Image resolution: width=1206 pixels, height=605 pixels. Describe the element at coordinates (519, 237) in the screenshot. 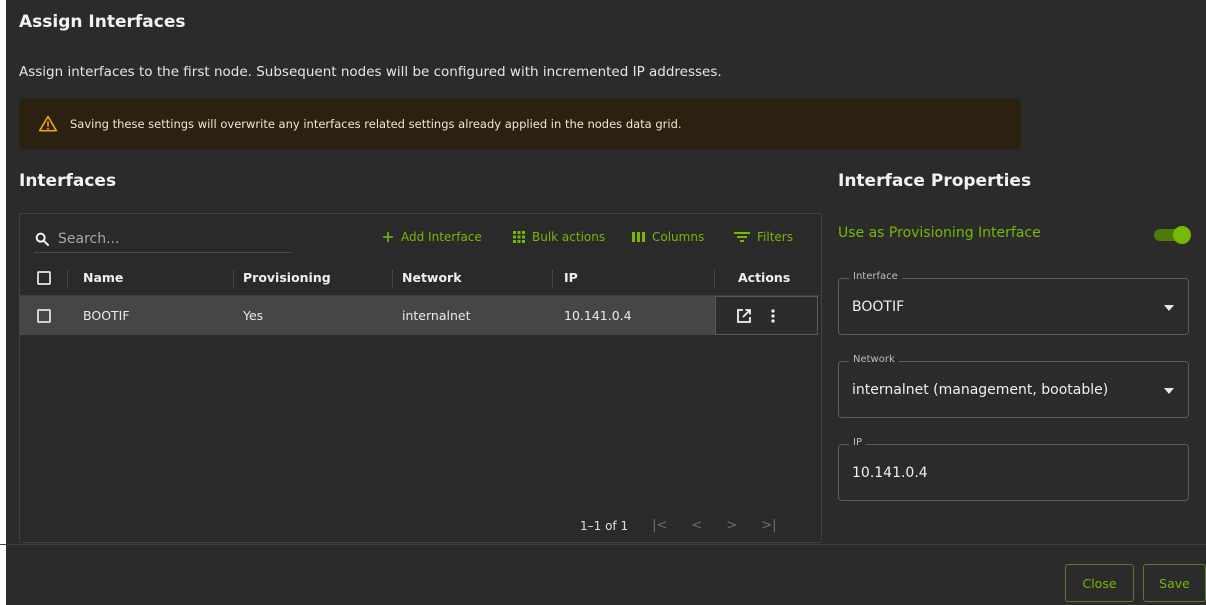

I see `grid-dots-icon` at that location.